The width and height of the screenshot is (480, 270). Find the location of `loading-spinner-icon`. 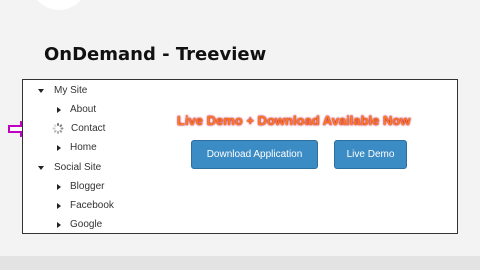

loading-spinner-icon is located at coordinates (57, 128).